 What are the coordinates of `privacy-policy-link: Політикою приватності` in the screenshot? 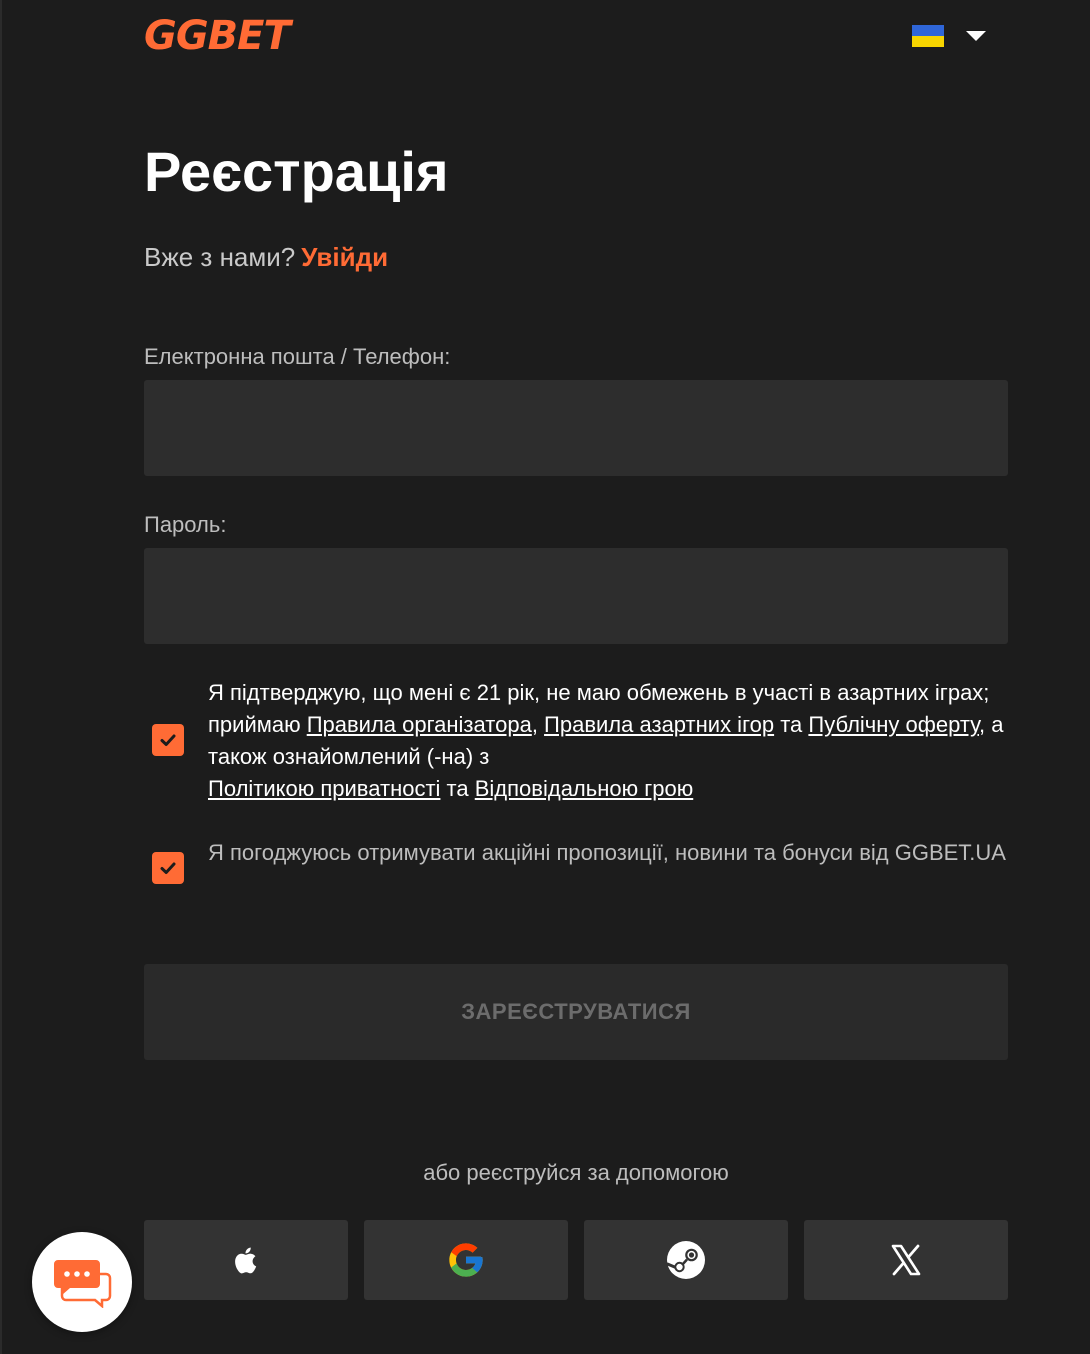 It's located at (324, 788).